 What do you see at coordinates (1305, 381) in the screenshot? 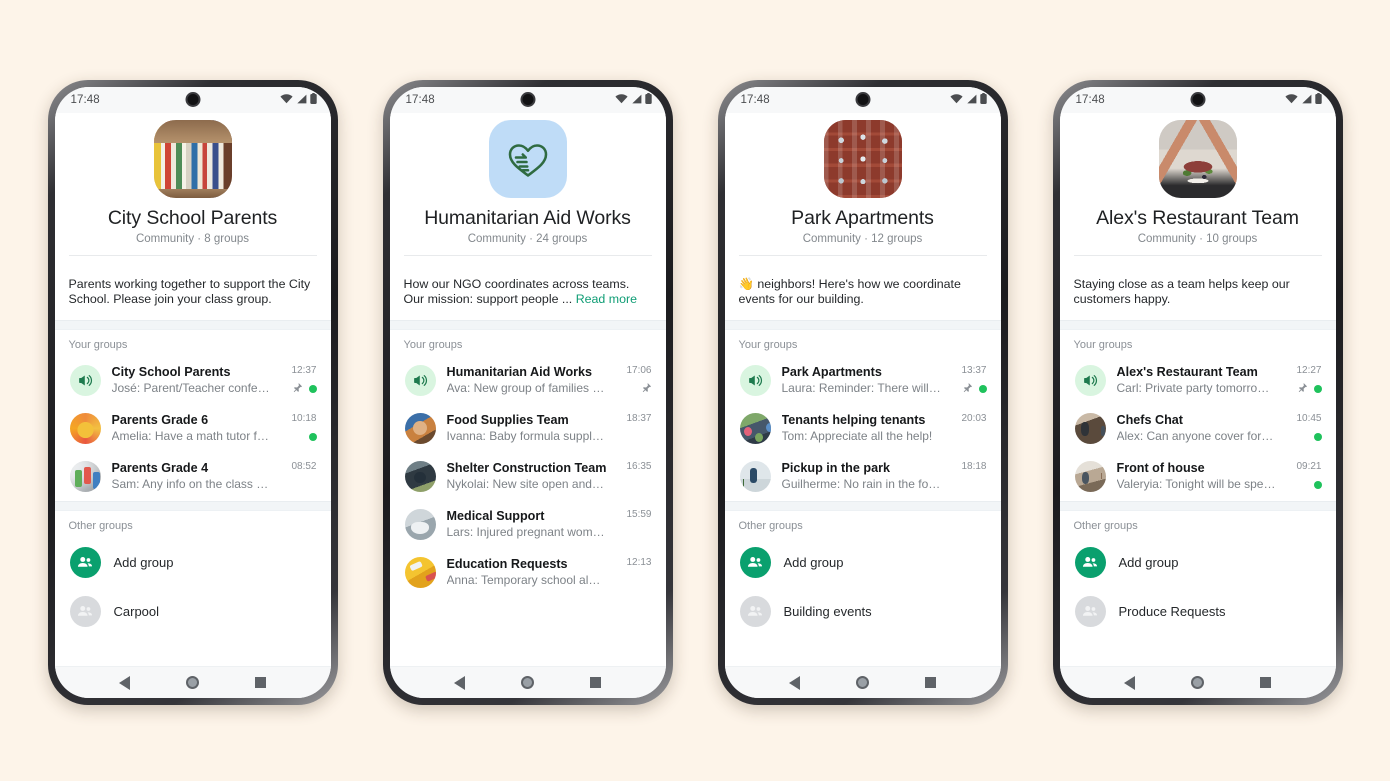
I see `group-row-meta: 12:27` at bounding box center [1305, 381].